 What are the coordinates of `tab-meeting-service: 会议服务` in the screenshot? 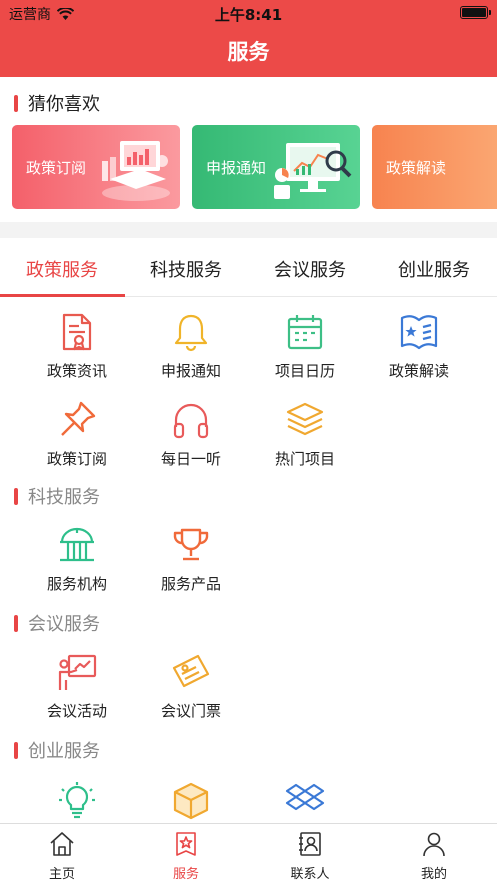 It's located at (310, 269).